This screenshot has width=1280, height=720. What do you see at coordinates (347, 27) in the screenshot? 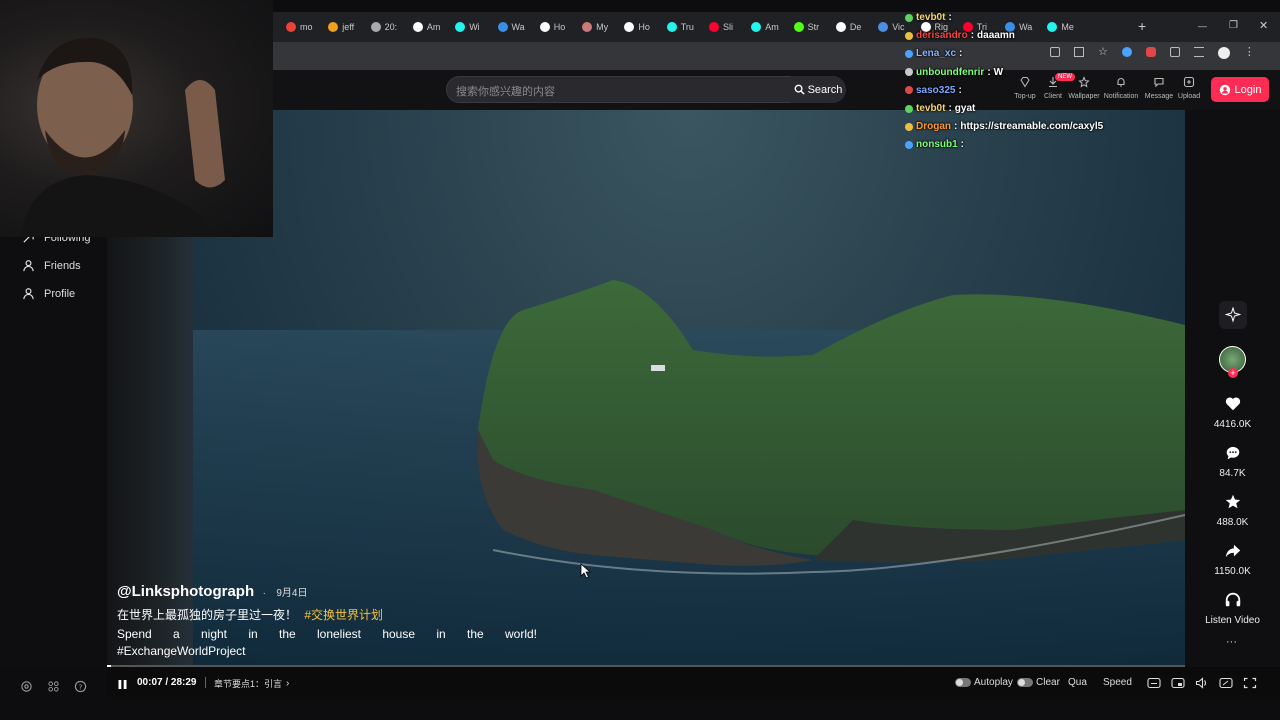
I see `browser-tab: jeff` at bounding box center [347, 27].